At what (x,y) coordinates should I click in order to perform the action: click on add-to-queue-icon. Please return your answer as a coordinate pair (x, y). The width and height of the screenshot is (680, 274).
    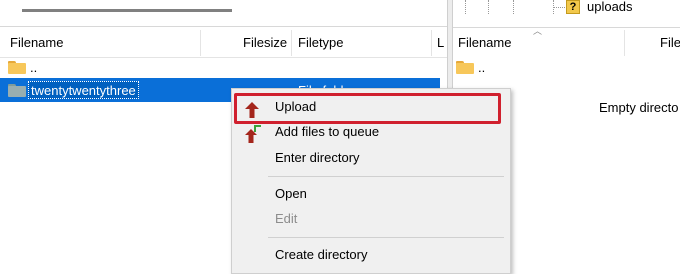
    Looking at the image, I should click on (253, 134).